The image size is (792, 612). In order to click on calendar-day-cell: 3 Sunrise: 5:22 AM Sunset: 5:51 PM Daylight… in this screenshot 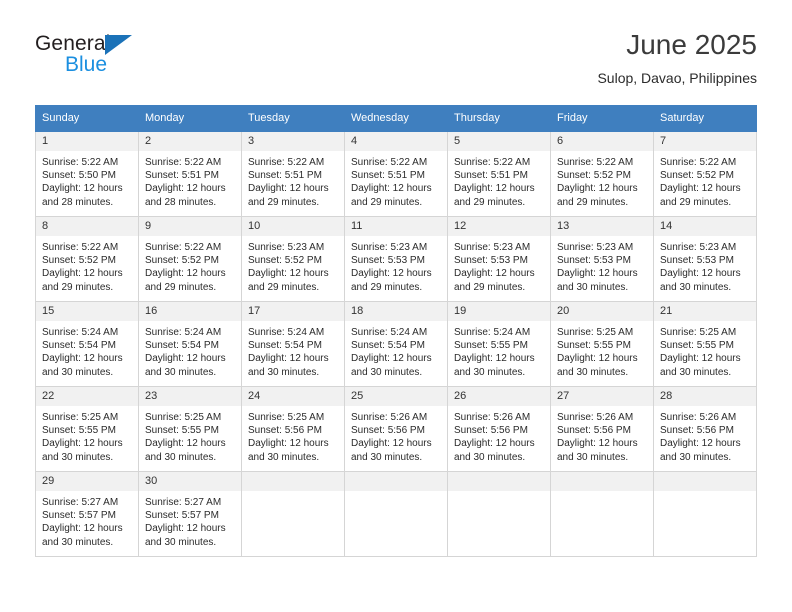, I will do `click(293, 174)`.